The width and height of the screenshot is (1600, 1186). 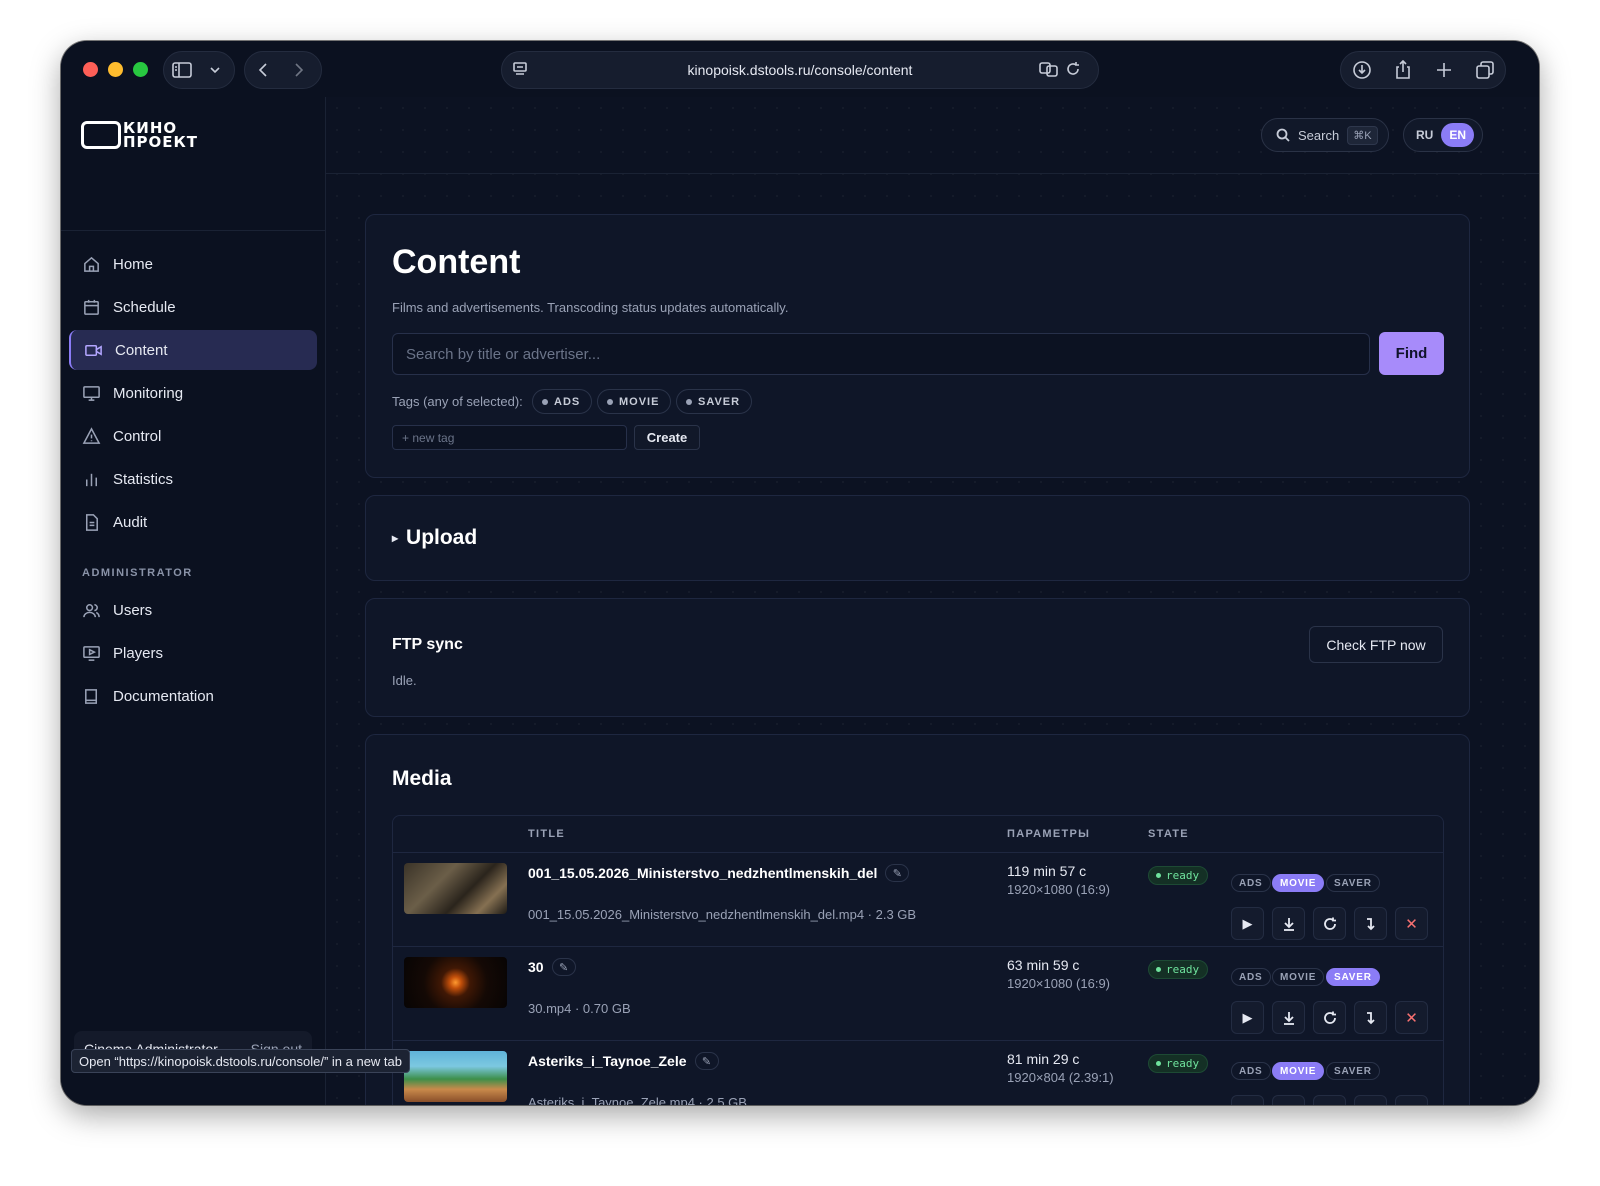 I want to click on translate-icon, so click(x=1049, y=71).